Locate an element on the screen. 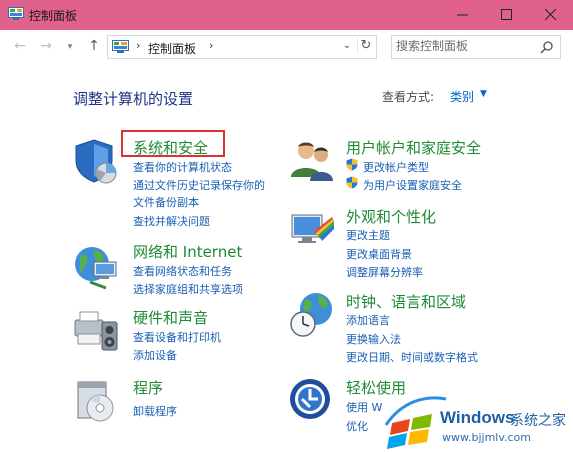 The image size is (573, 452). link-devices-printers: 查看设备和打印机 is located at coordinates (177, 337).